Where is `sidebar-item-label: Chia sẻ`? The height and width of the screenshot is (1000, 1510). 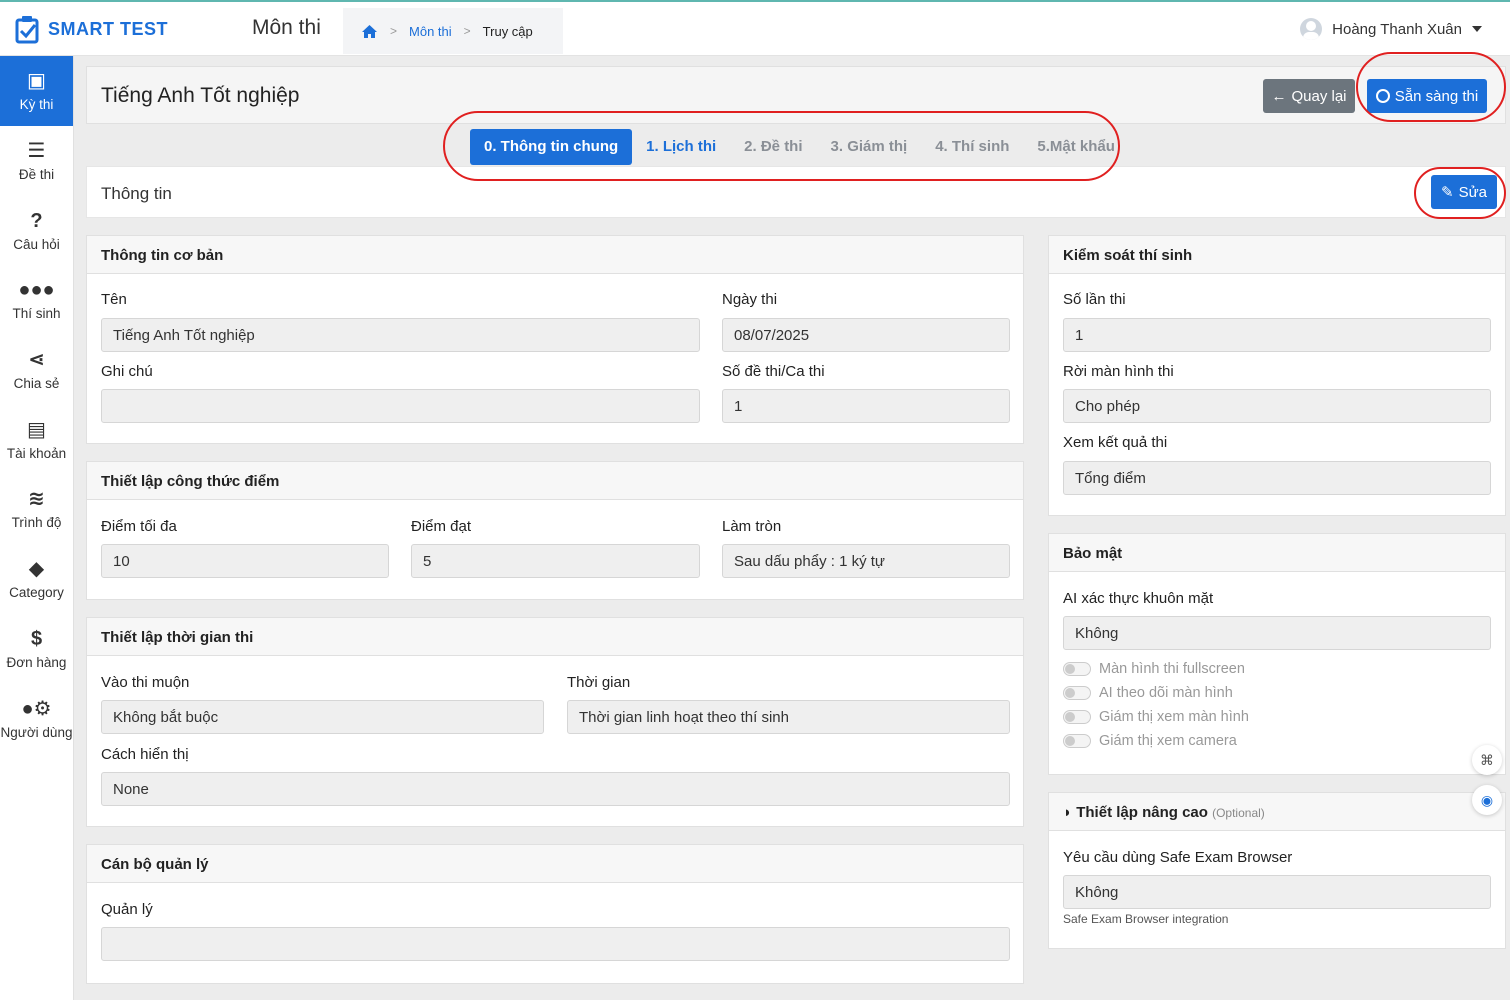
sidebar-item-label: Chia sẻ is located at coordinates (36, 384).